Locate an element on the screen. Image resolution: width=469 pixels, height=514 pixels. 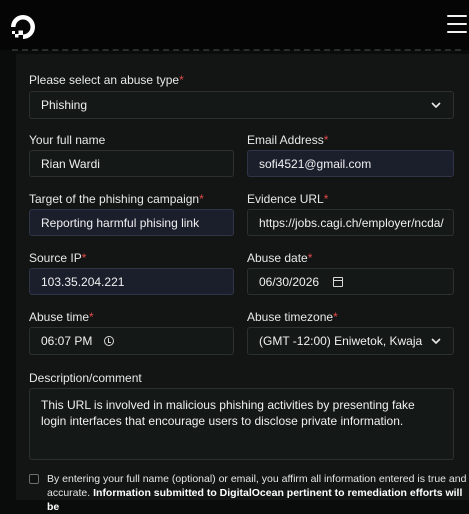
abuse-date-label: Abuse date* is located at coordinates (279, 258).